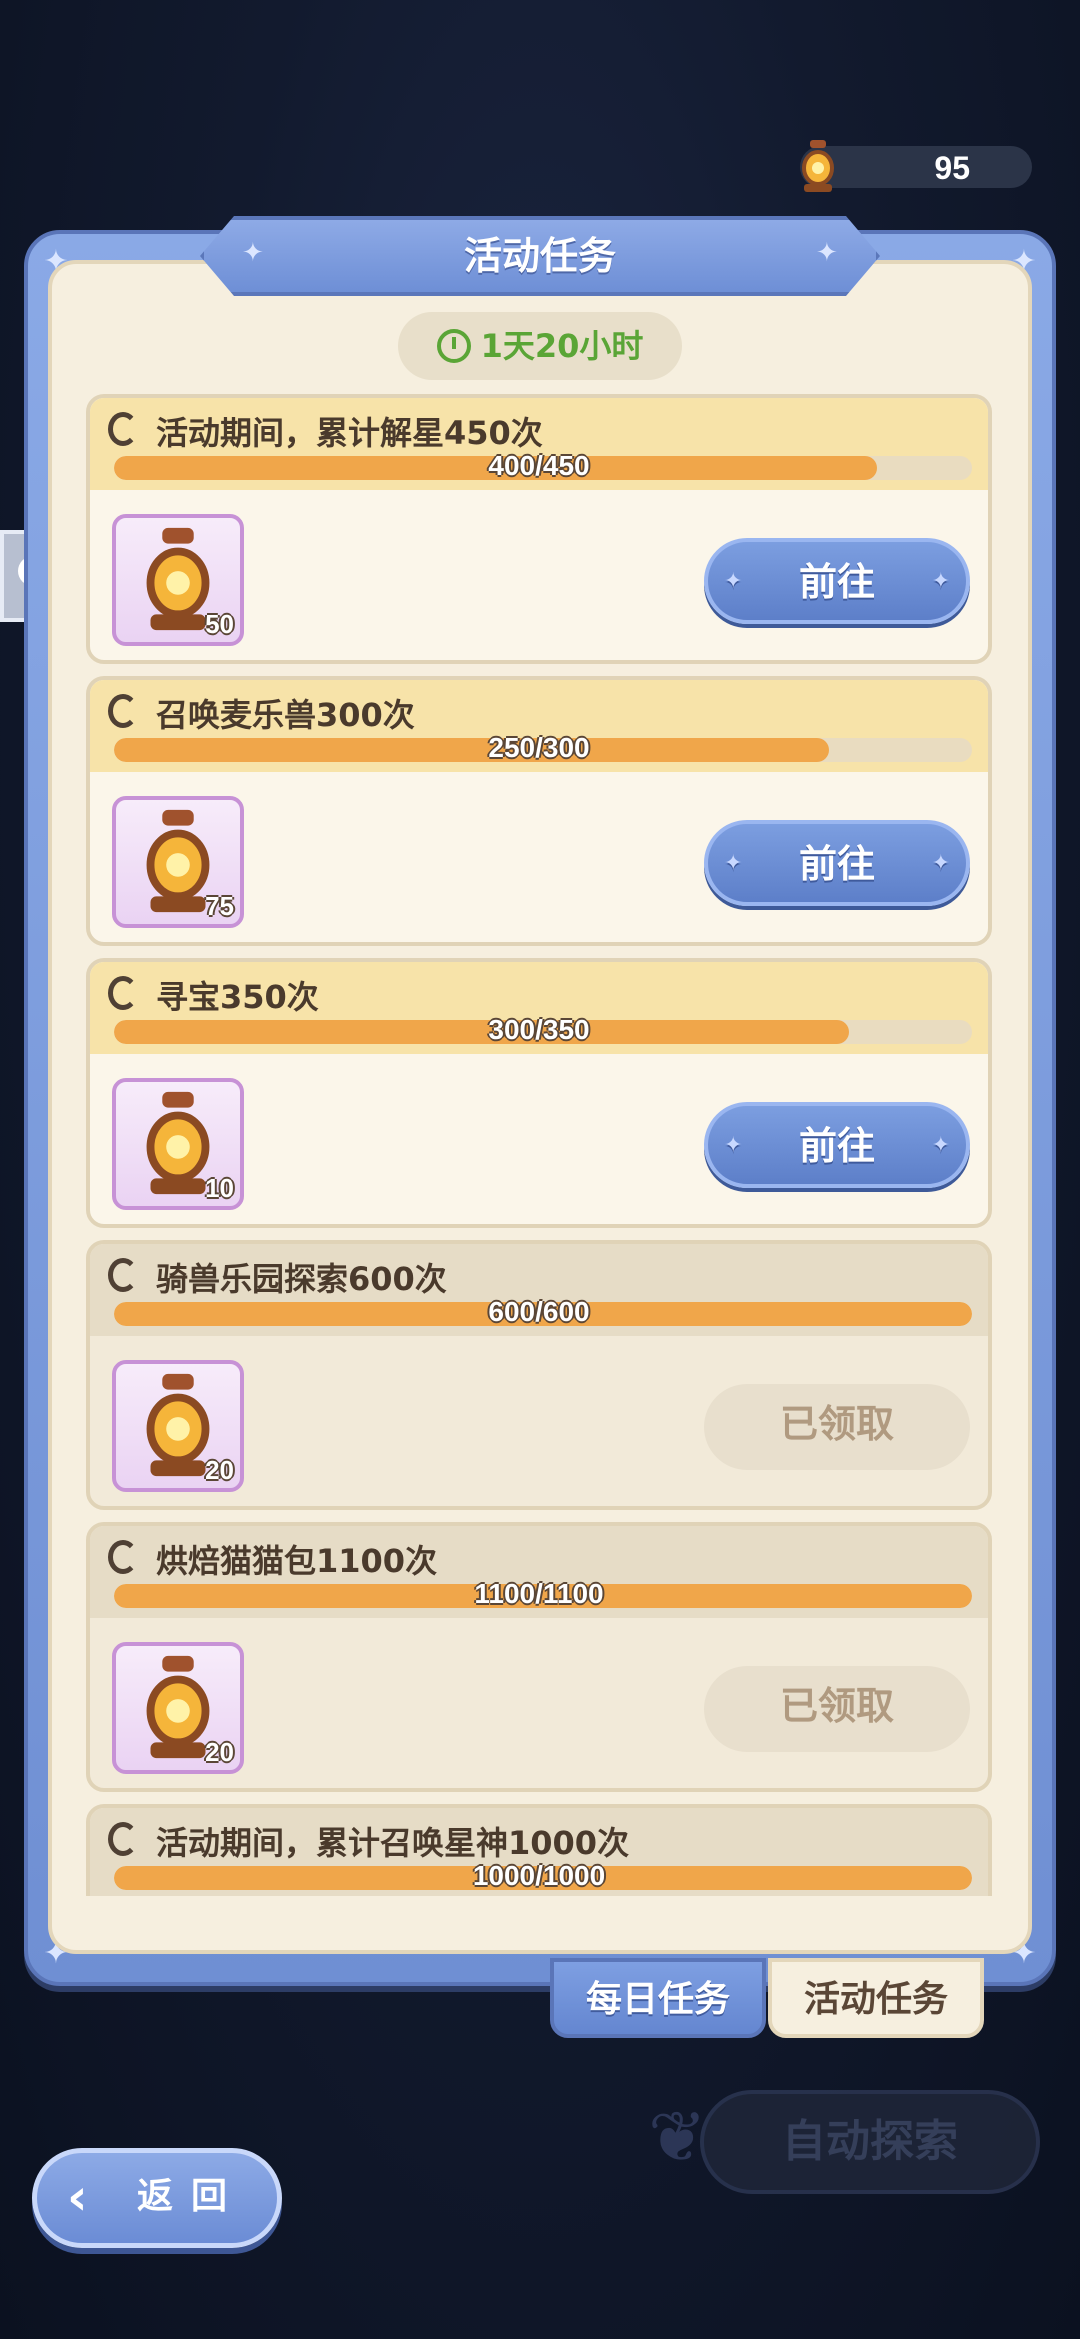 The height and width of the screenshot is (2339, 1080). What do you see at coordinates (539, 747) in the screenshot?
I see `progress-text: 250/300` at bounding box center [539, 747].